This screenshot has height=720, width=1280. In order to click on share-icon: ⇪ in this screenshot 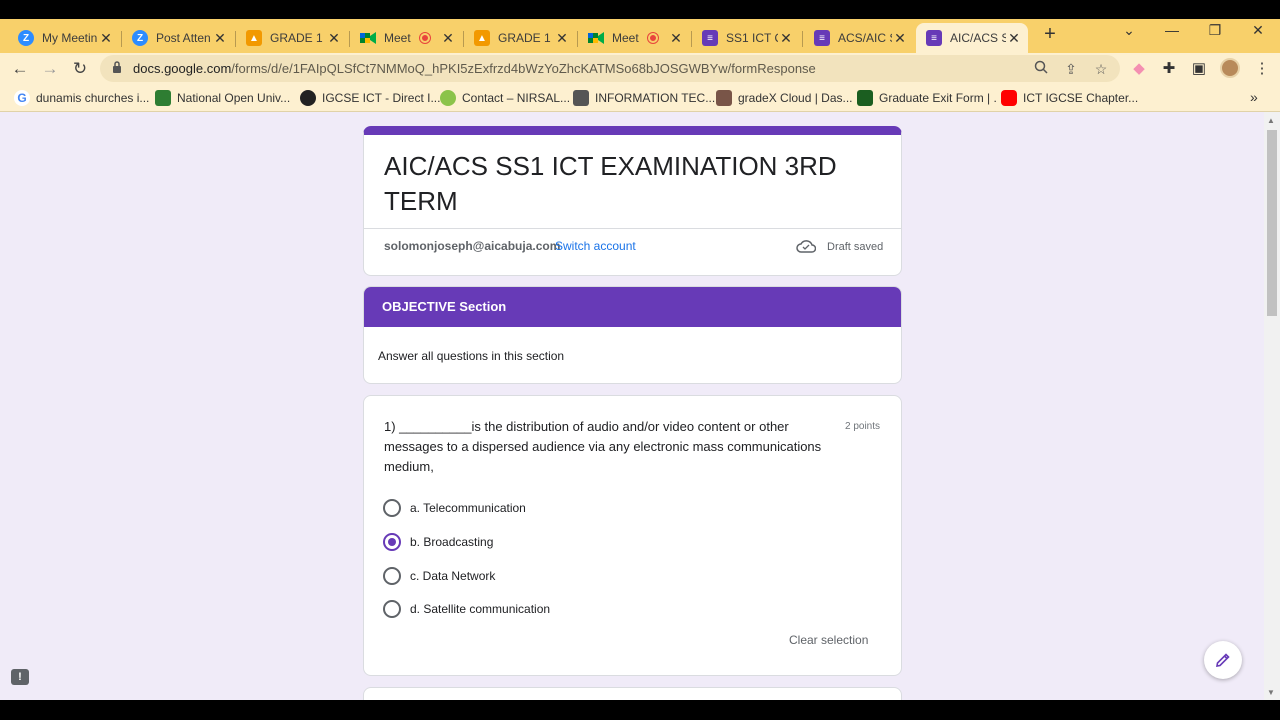, I will do `click(1071, 69)`.